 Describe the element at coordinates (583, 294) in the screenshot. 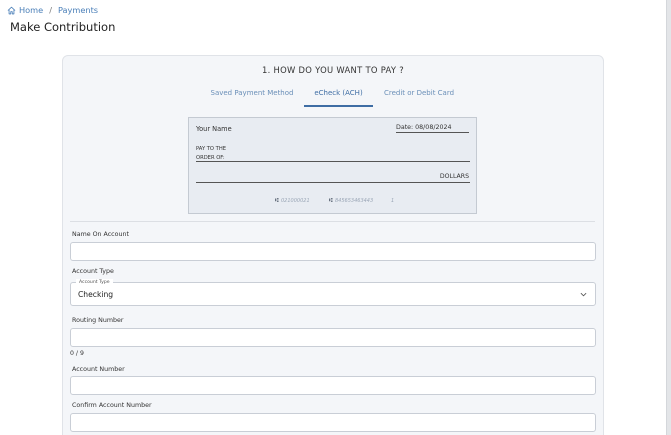

I see `chevron-down-icon` at that location.